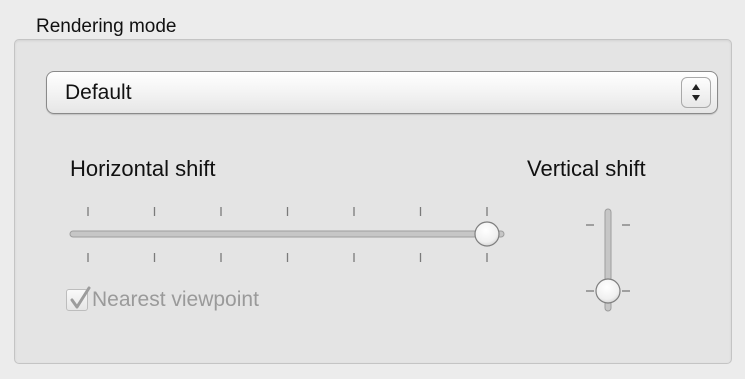 The width and height of the screenshot is (745, 379). I want to click on nearest-viewpoint-row: Nearest viewpoint, so click(162, 300).